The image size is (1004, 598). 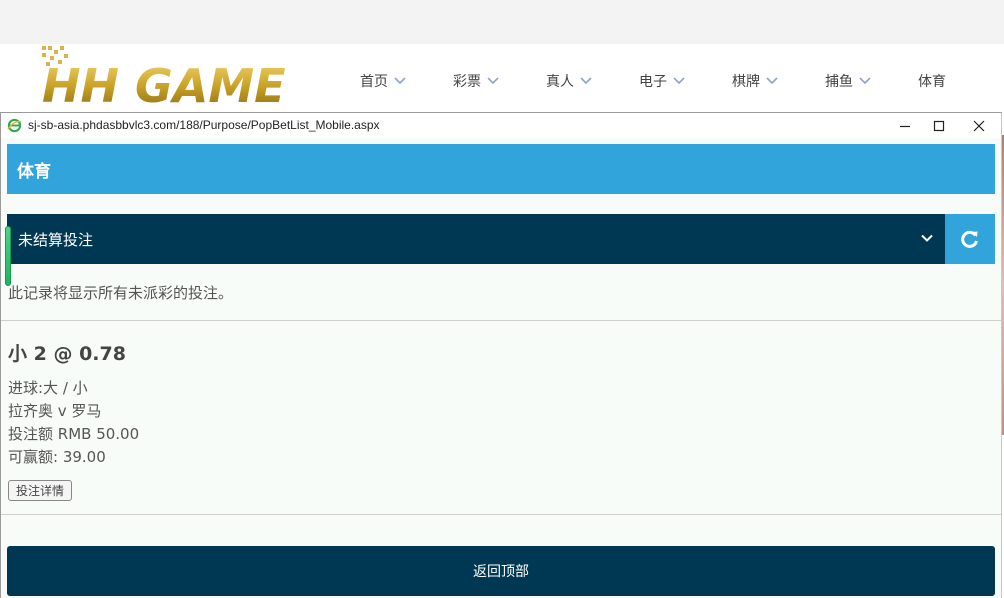 What do you see at coordinates (905, 126) in the screenshot?
I see `minimize-icon` at bounding box center [905, 126].